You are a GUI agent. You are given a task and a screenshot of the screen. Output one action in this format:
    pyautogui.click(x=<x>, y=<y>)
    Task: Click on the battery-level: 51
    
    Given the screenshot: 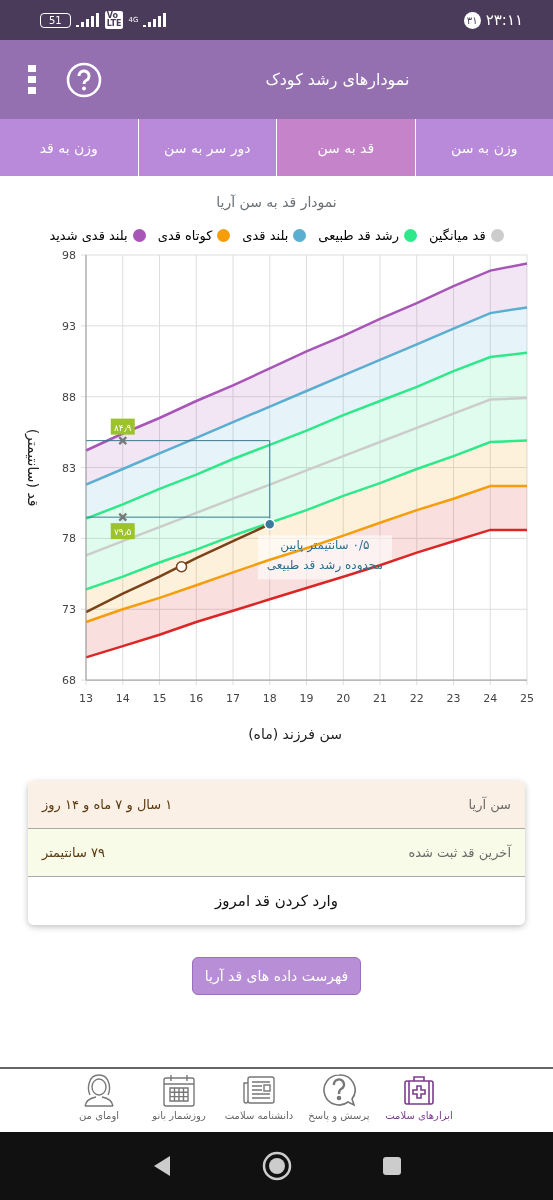 What is the action you would take?
    pyautogui.click(x=55, y=20)
    